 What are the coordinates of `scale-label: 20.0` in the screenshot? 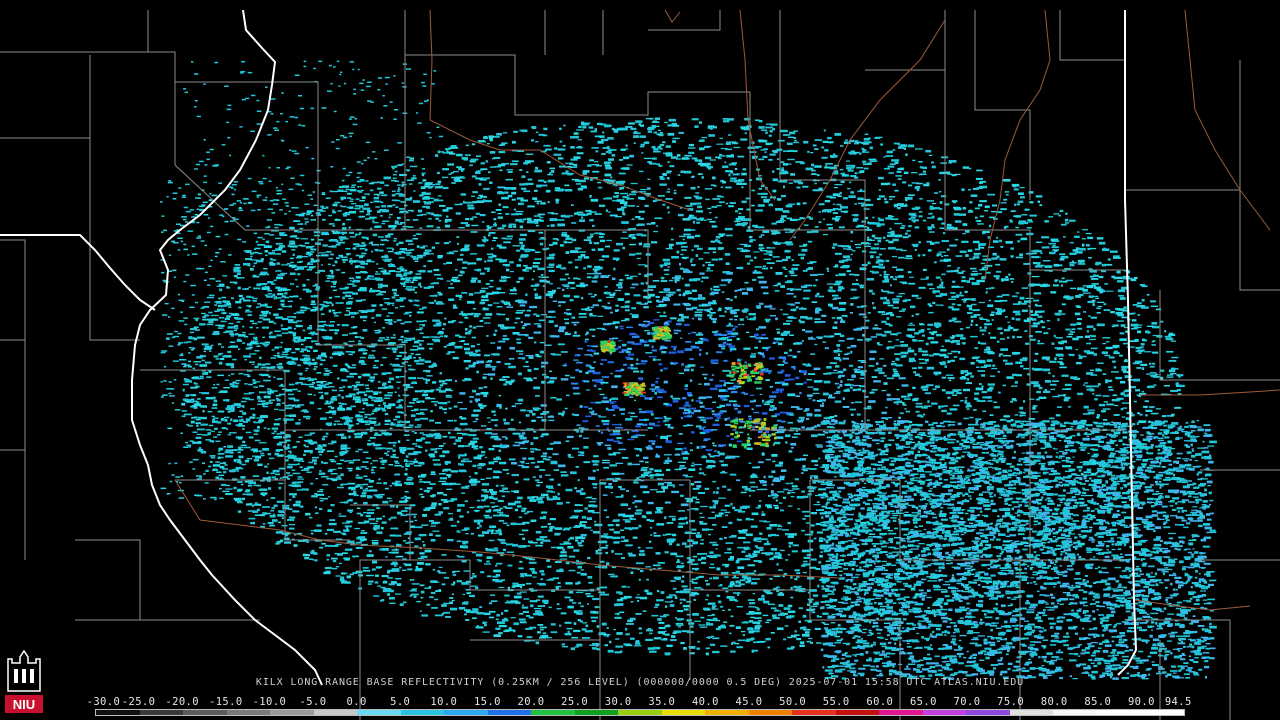 It's located at (531, 702).